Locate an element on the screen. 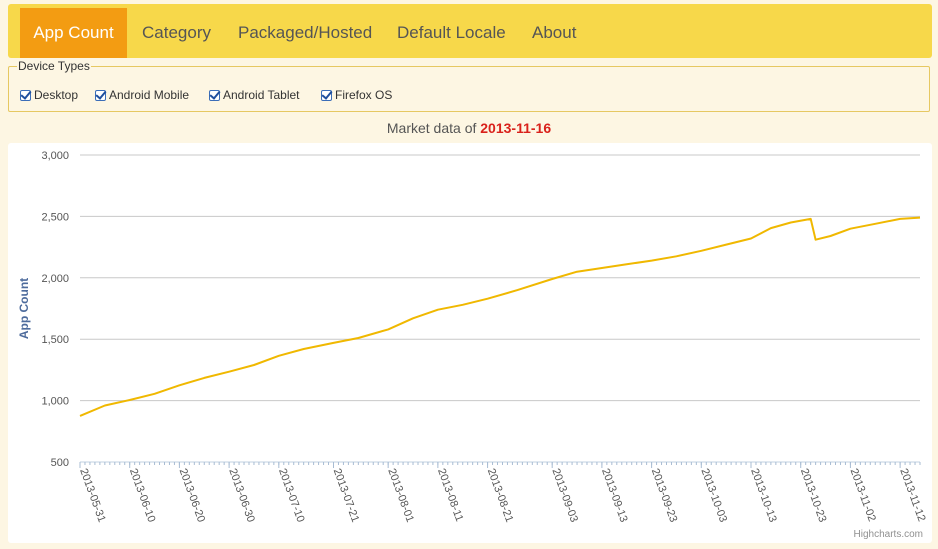 This screenshot has width=938, height=549. market-data-title: Market data of 2013-11-16 is located at coordinates (469, 128).